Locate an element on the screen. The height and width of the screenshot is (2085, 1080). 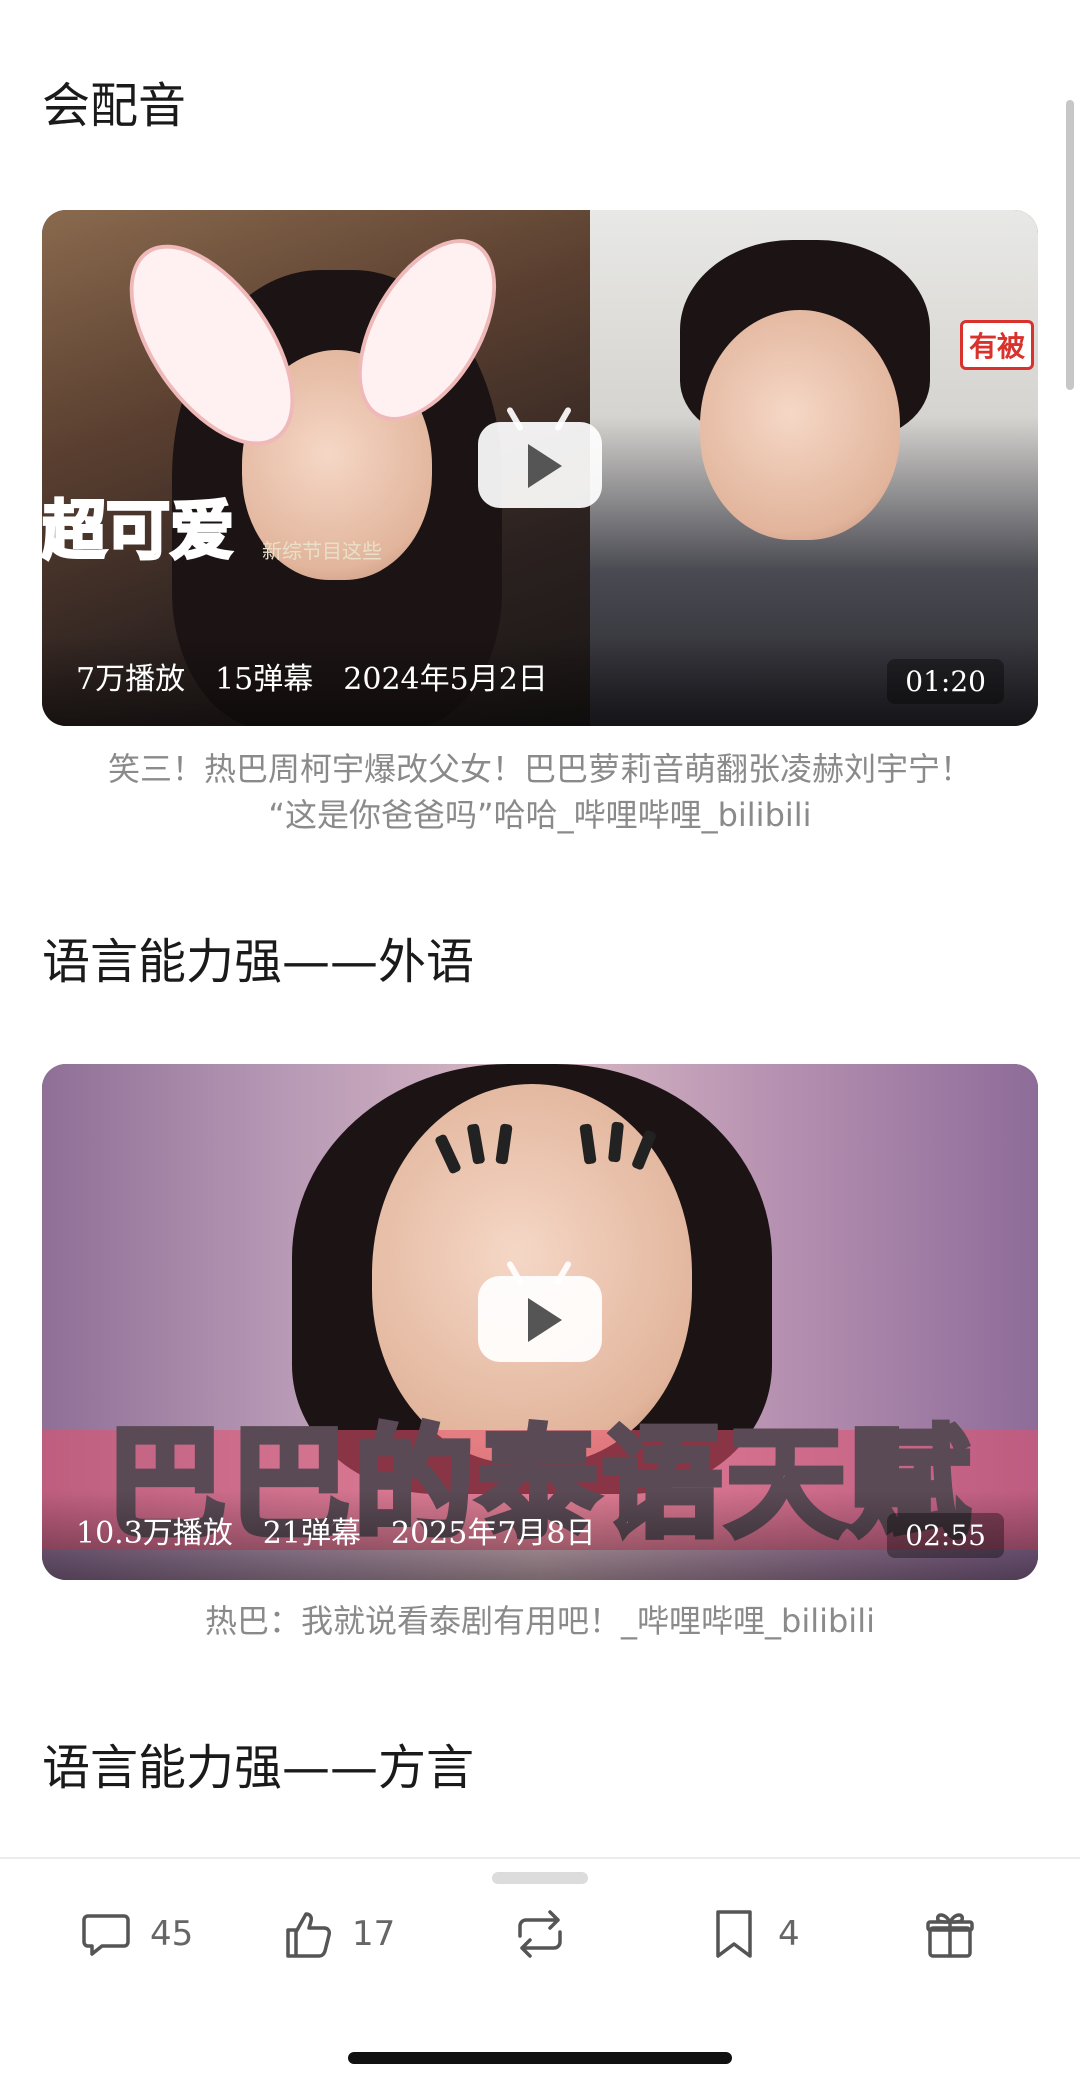
bottom-action-bar is located at coordinates (540, 1971).